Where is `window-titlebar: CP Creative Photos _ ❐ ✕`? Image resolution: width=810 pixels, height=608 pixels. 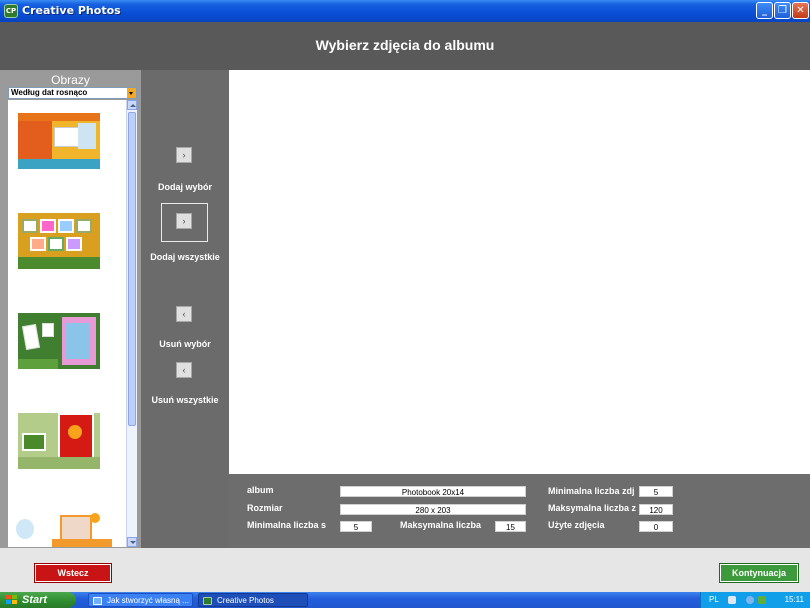 window-titlebar: CP Creative Photos _ ❐ ✕ is located at coordinates (405, 11).